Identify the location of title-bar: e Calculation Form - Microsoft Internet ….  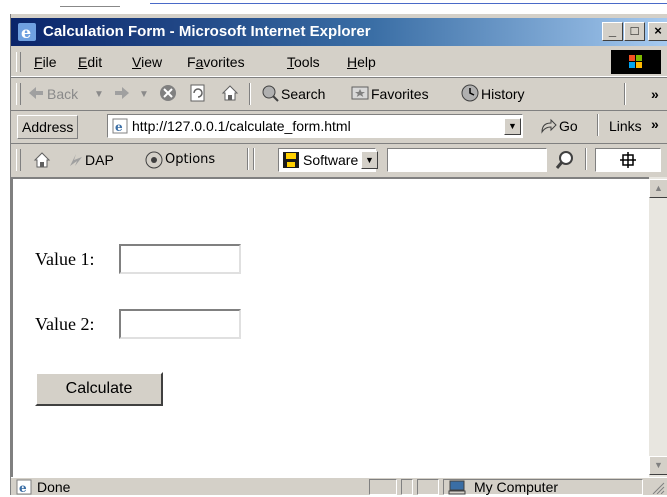
(339, 32).